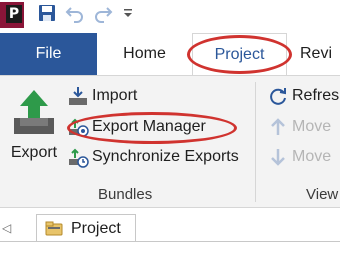 The image size is (340, 253). I want to click on arrow-down-icon, so click(278, 157).